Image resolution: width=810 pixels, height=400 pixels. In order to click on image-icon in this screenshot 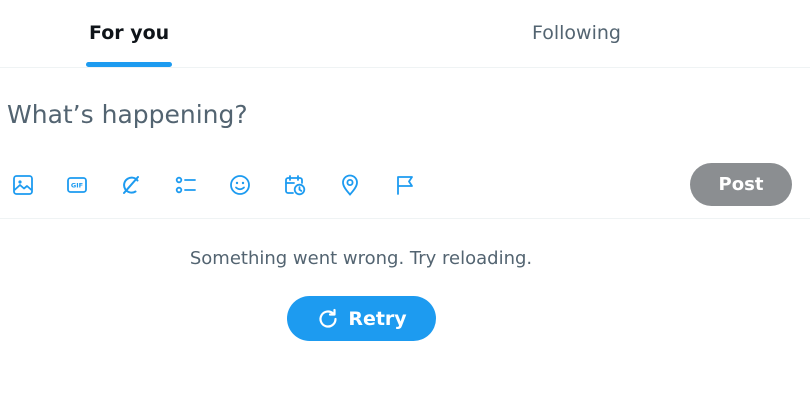, I will do `click(23, 185)`.